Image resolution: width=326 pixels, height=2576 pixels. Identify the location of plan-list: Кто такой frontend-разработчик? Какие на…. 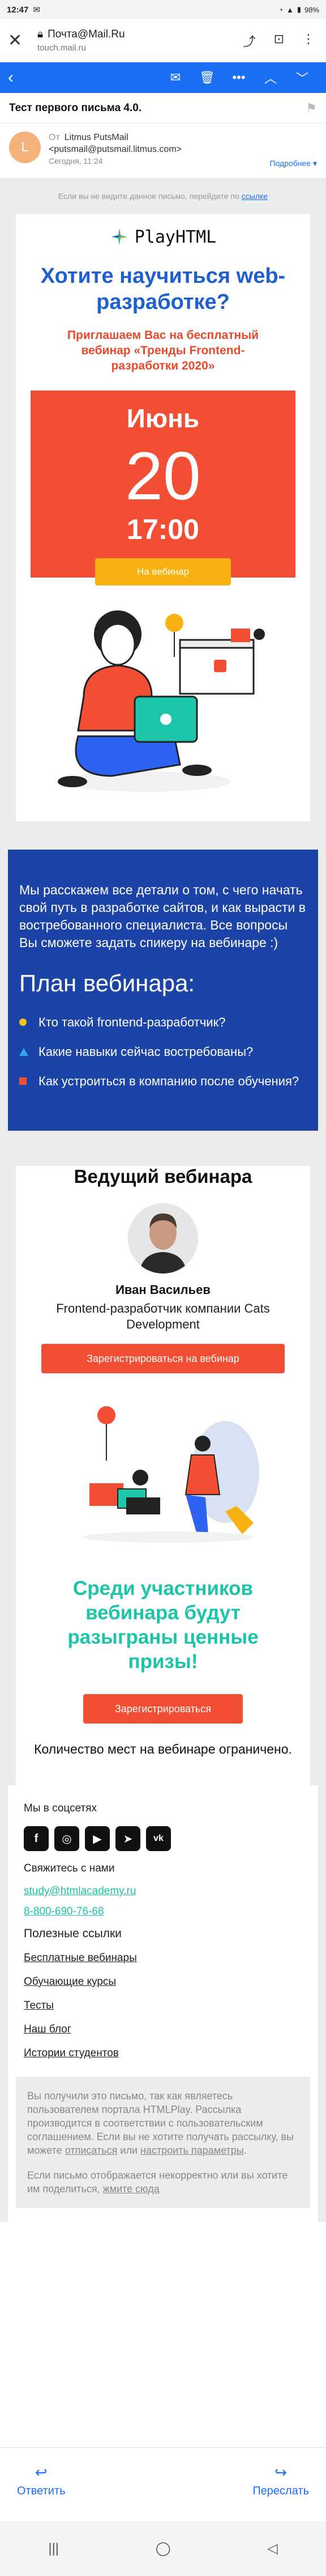
(163, 1052).